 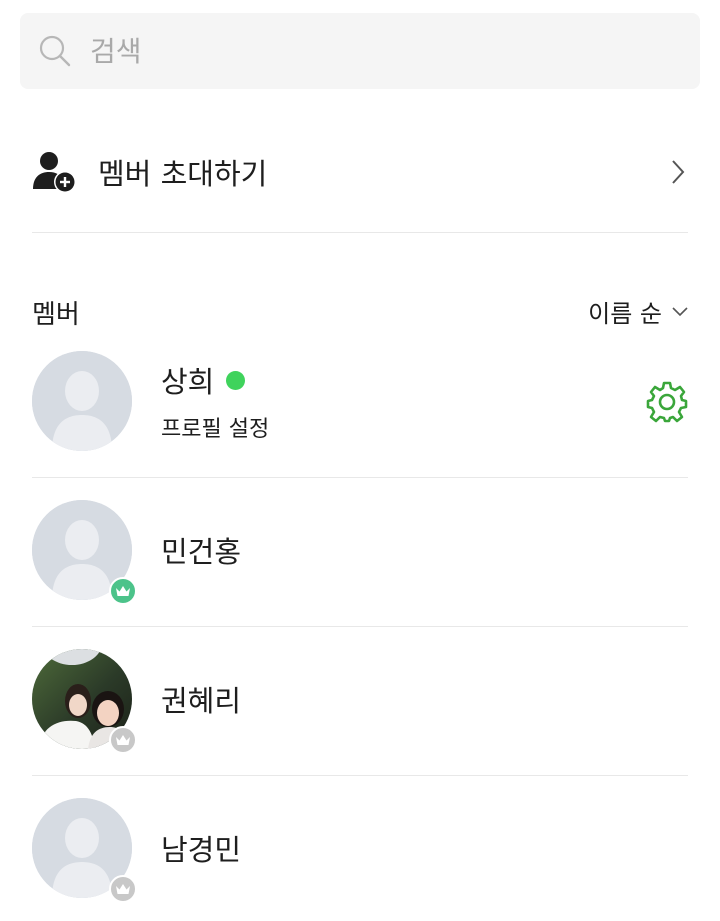 I want to click on invite-member-label: 멤버 초대하기, so click(x=183, y=174).